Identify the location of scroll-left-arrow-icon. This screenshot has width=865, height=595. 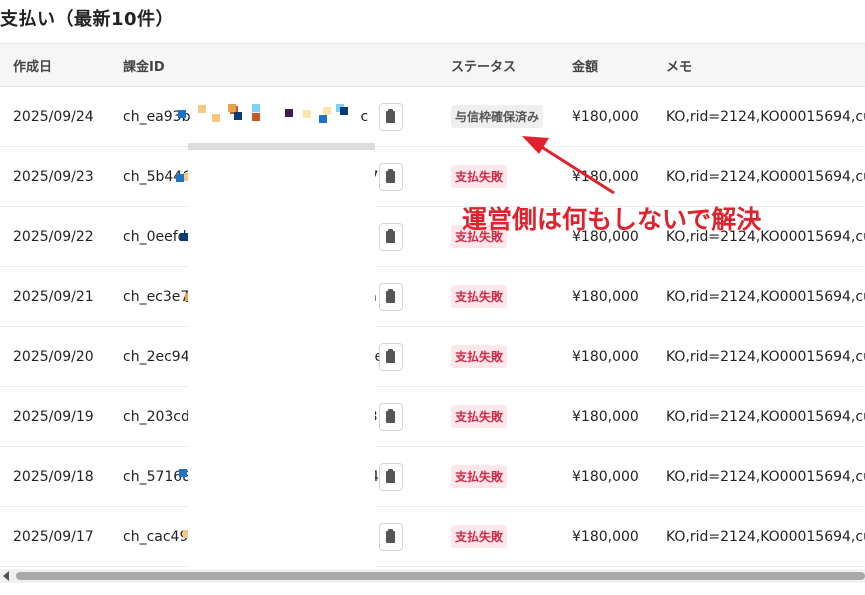
(6, 576).